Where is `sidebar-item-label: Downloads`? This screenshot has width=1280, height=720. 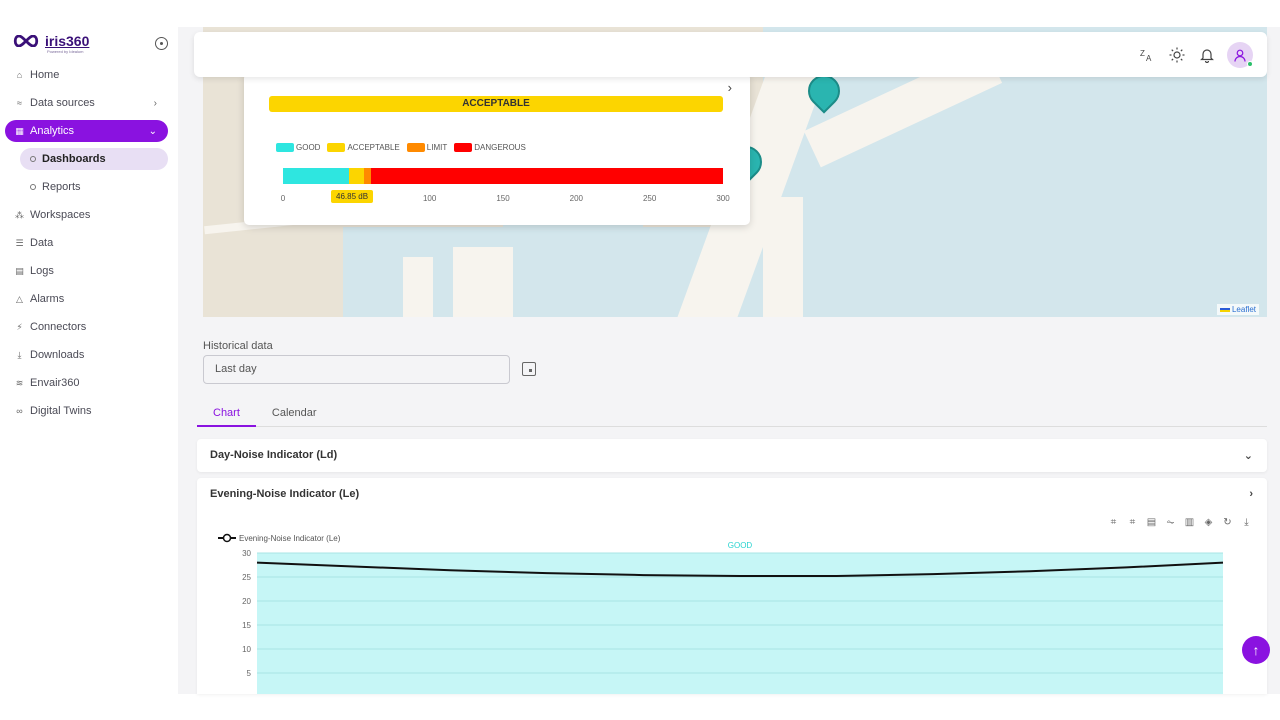
sidebar-item-label: Downloads is located at coordinates (57, 355).